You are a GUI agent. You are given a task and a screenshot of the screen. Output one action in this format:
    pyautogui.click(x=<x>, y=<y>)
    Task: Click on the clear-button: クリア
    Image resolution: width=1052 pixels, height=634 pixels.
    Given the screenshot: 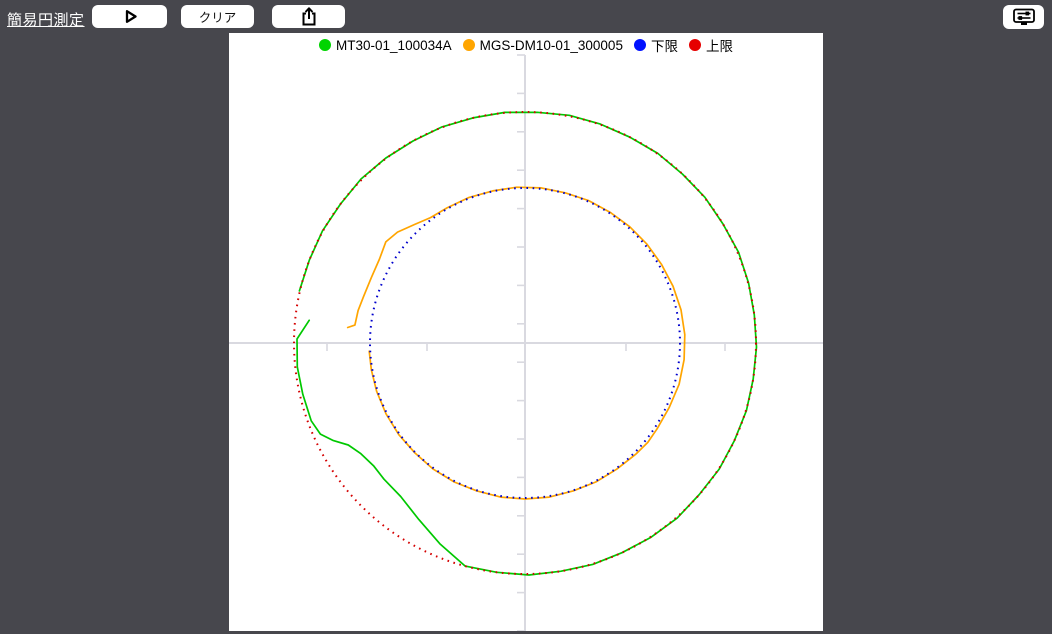 What is the action you would take?
    pyautogui.click(x=217, y=16)
    